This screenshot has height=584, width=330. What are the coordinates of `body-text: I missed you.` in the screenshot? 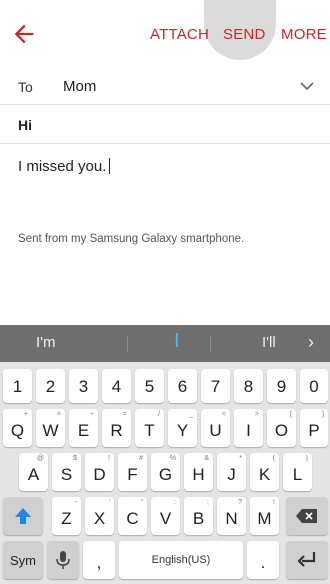 It's located at (62, 166).